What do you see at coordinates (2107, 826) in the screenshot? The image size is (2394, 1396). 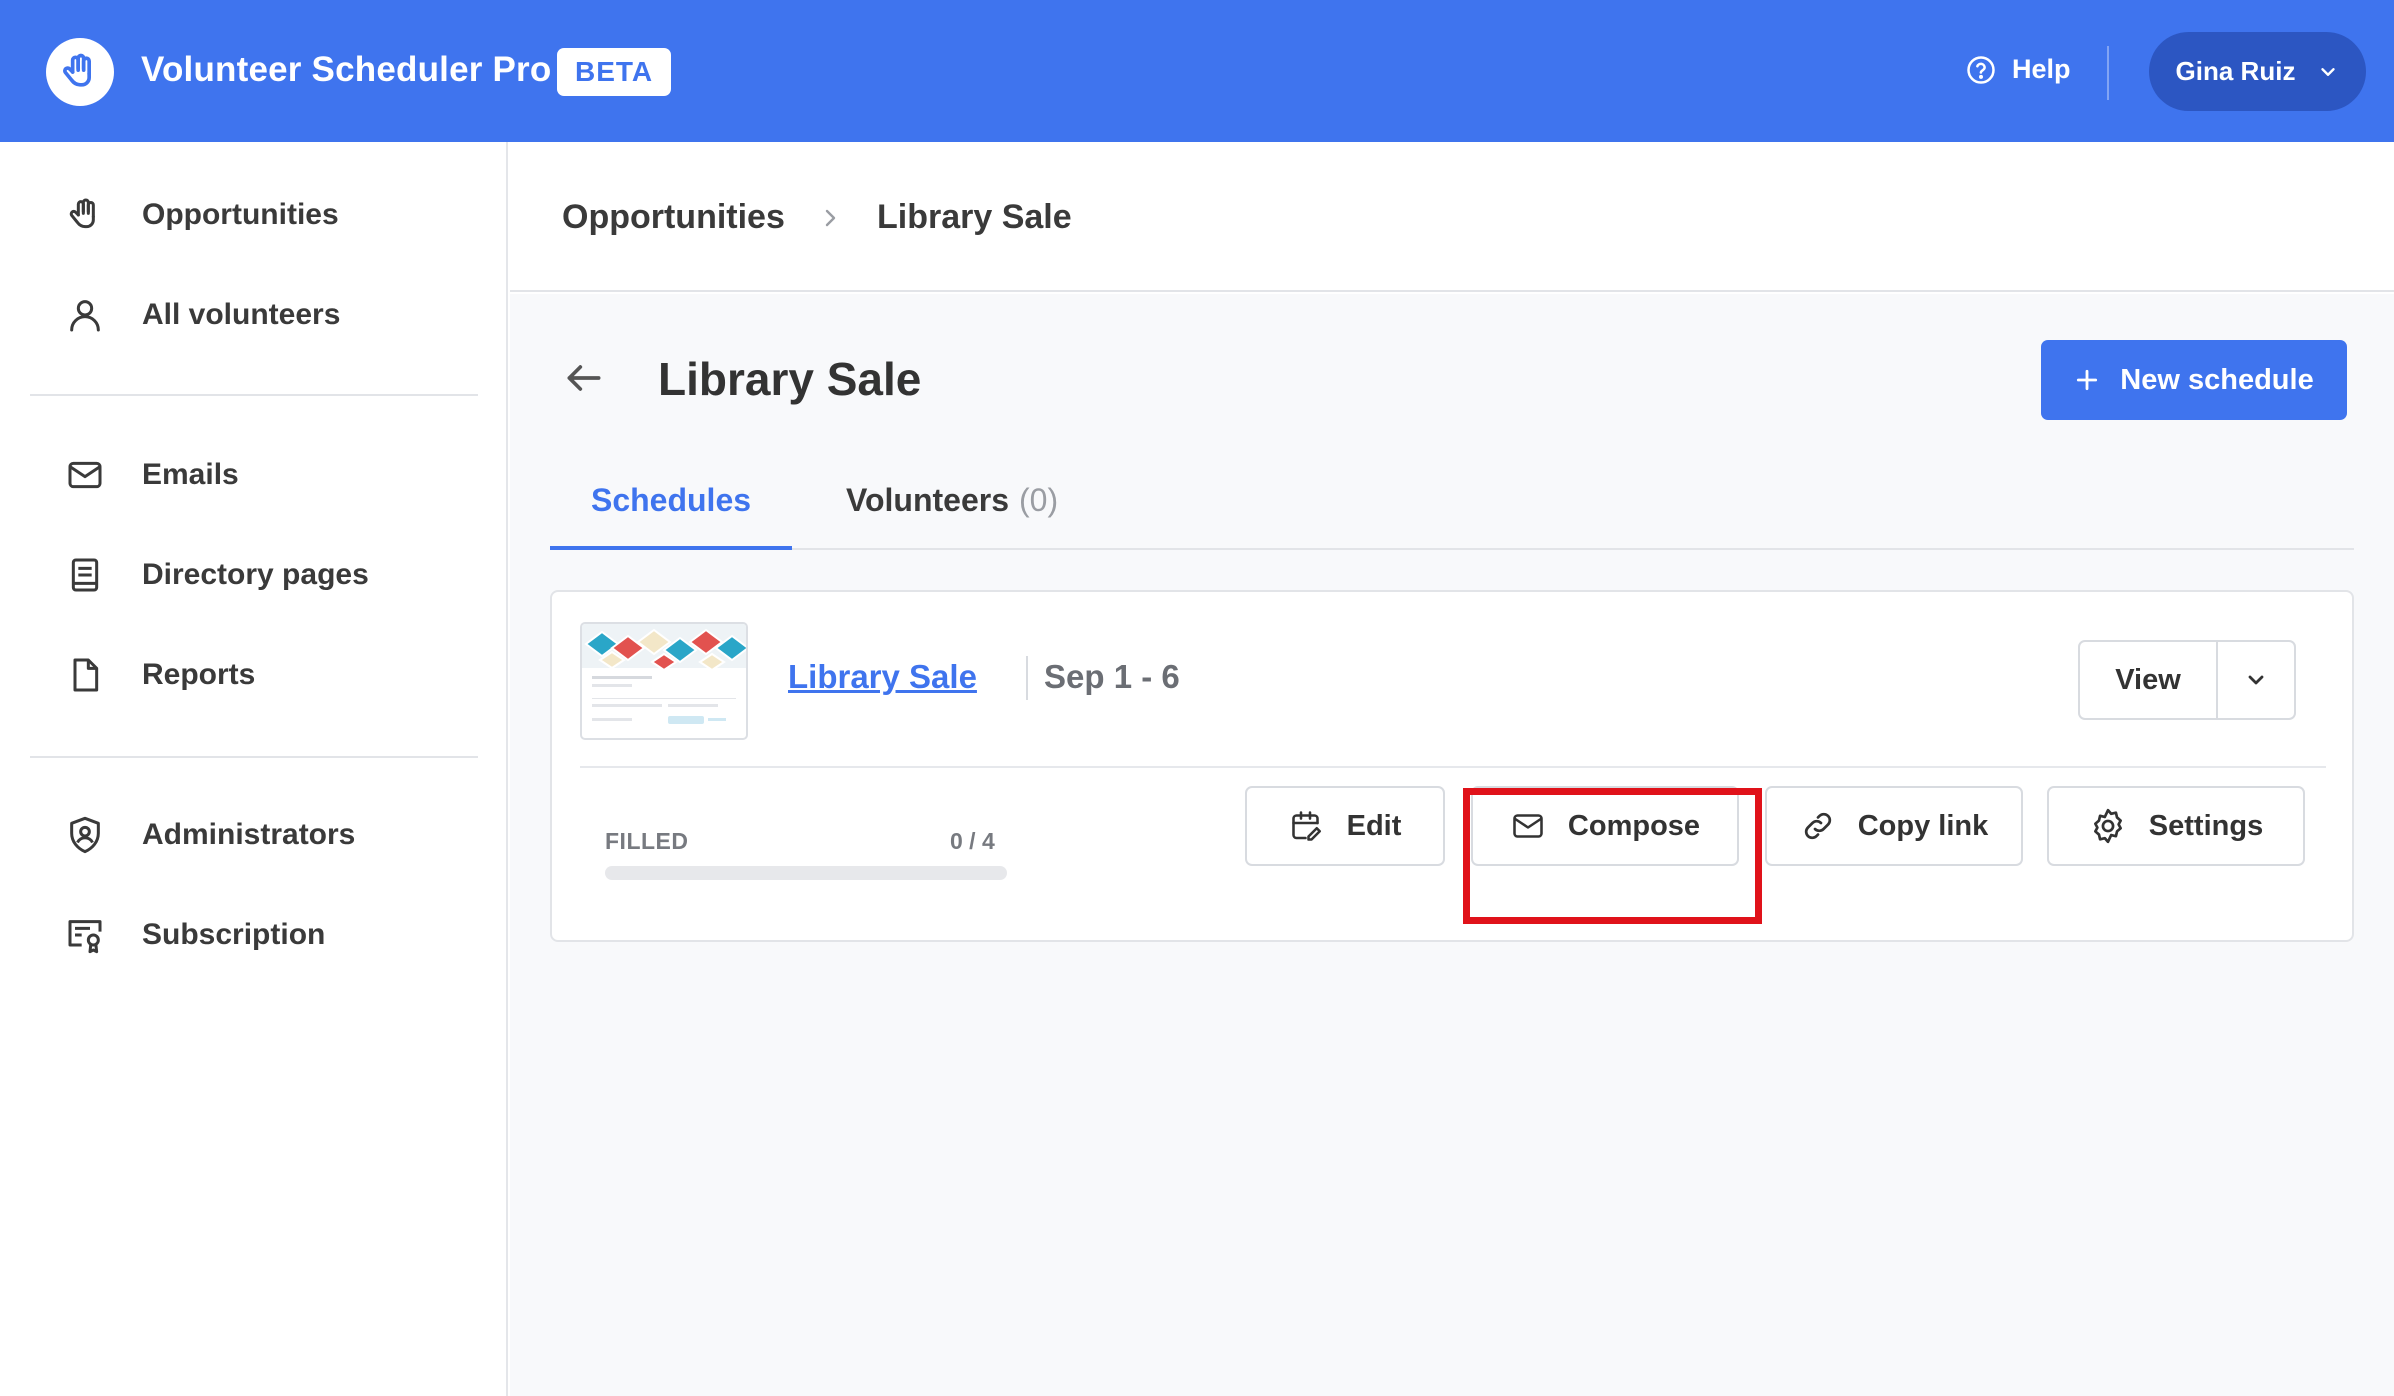 I see `gear-icon` at bounding box center [2107, 826].